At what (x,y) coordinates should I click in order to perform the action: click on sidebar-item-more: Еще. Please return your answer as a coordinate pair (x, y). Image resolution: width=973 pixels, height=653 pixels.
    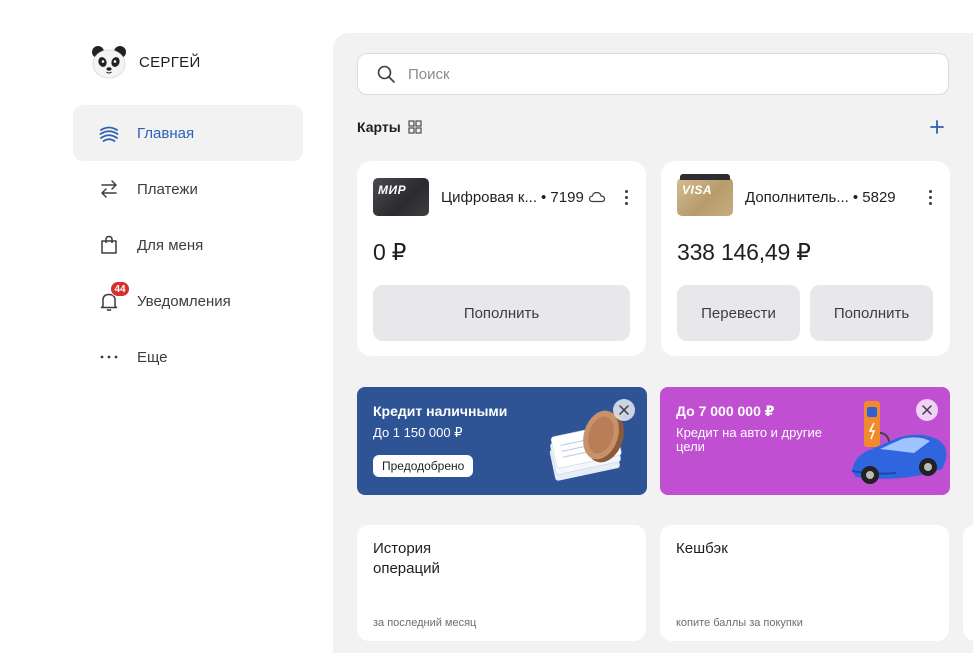
    Looking at the image, I should click on (188, 357).